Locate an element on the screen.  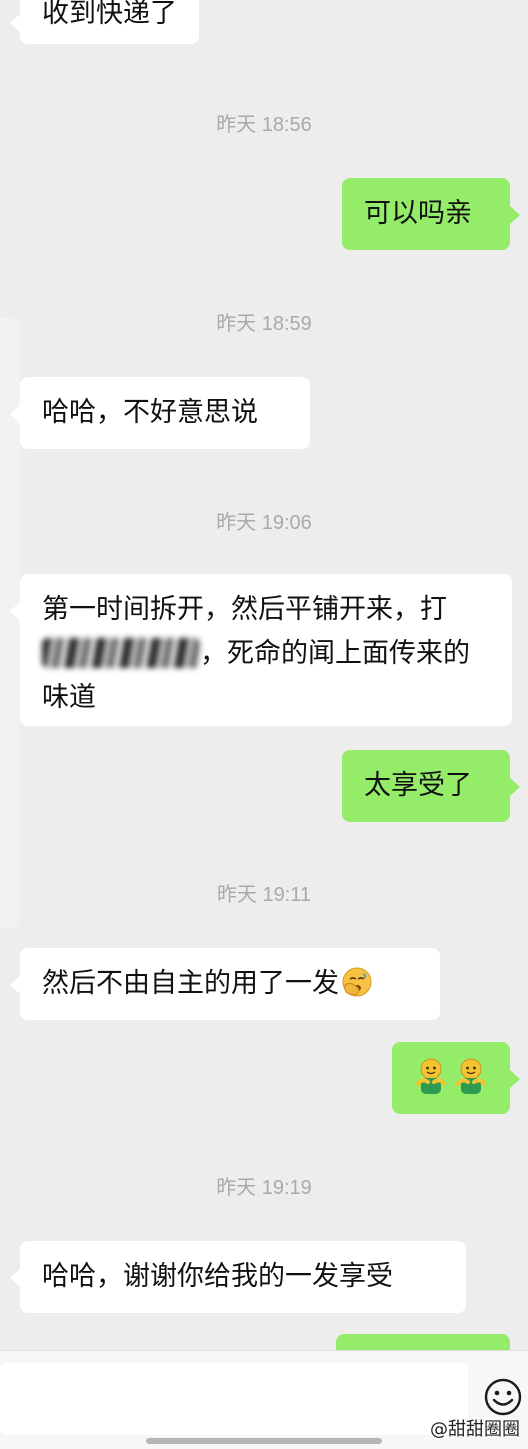
message-sent: 可以吗亲 is located at coordinates (431, 214).